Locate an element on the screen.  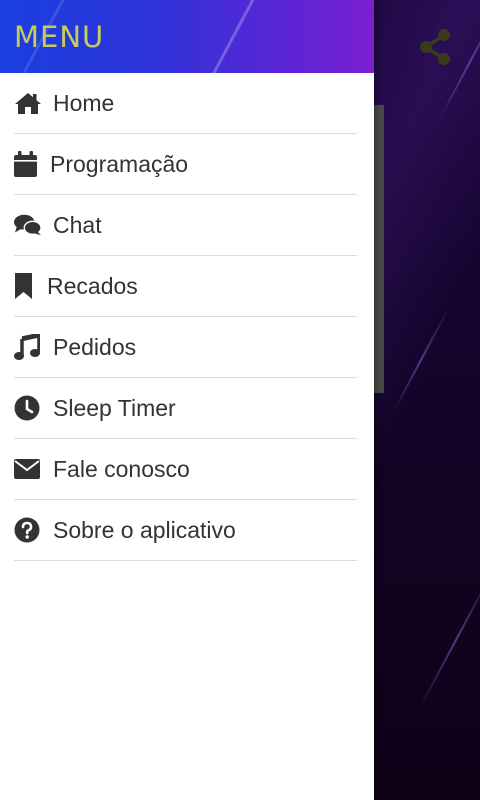
menu-item-chat: Chat is located at coordinates (185, 225).